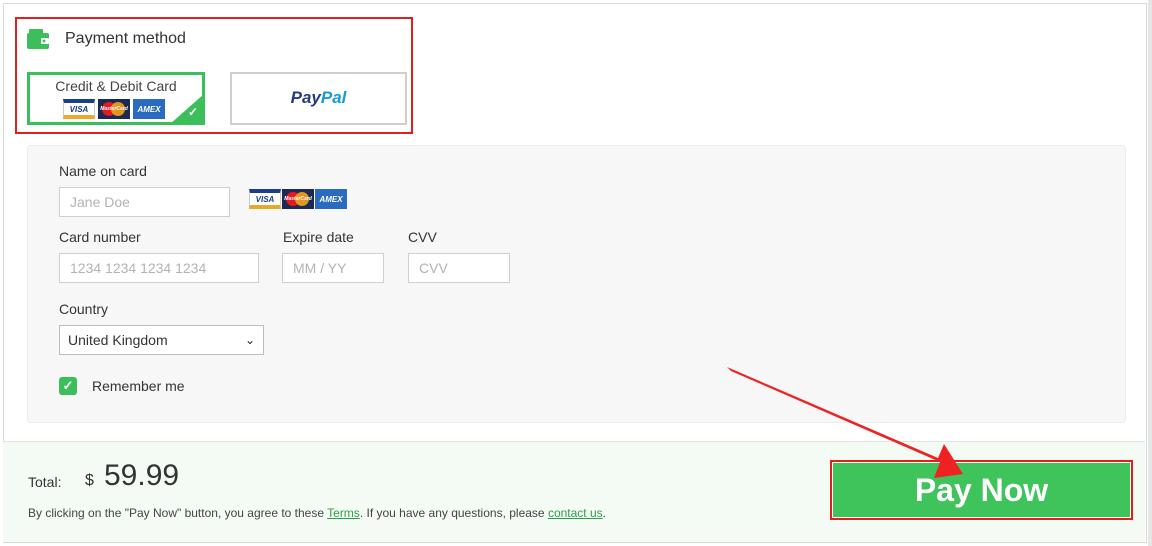 The width and height of the screenshot is (1152, 546). What do you see at coordinates (144, 202) in the screenshot?
I see `name-on-card-input` at bounding box center [144, 202].